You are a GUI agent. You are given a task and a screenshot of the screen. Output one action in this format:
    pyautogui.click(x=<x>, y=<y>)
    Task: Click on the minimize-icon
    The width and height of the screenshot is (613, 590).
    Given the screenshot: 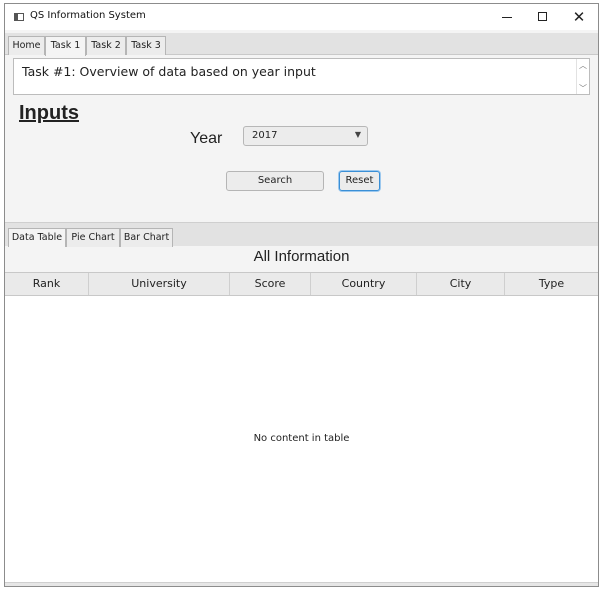 What is the action you would take?
    pyautogui.click(x=507, y=17)
    